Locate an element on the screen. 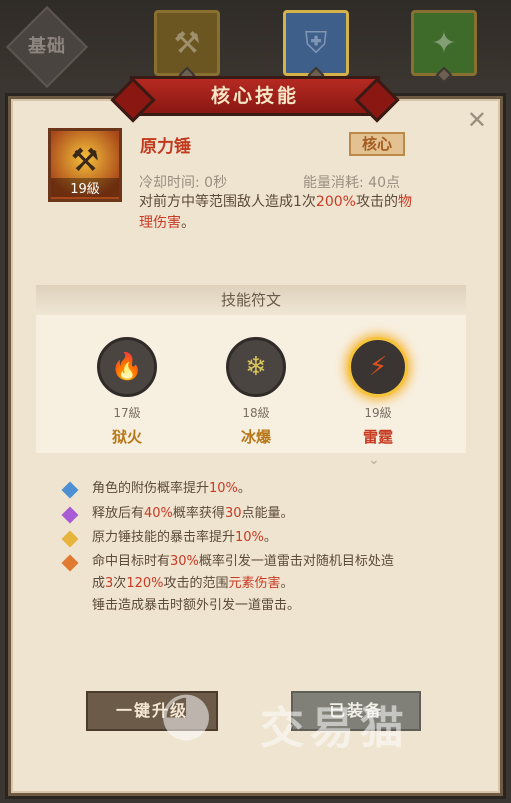 The height and width of the screenshot is (803, 511). skill-tab-armor: ⛨ is located at coordinates (316, 47).